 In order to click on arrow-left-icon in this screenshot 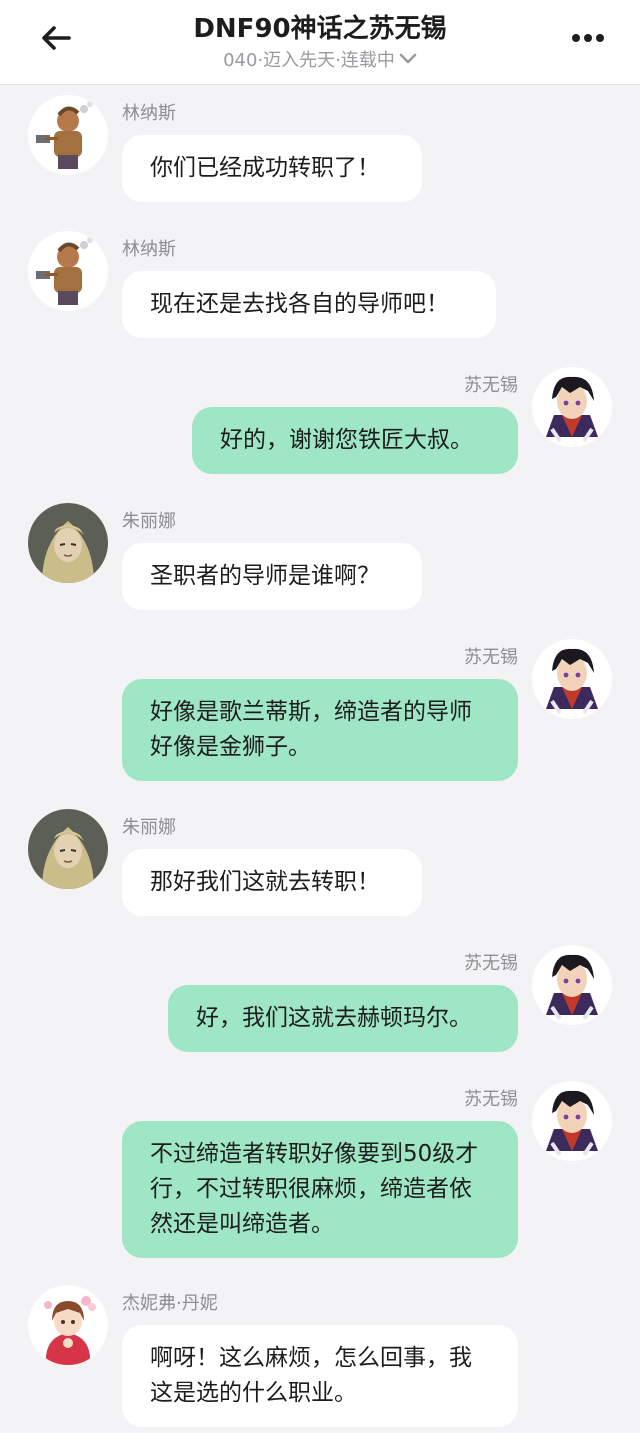, I will do `click(56, 38)`.